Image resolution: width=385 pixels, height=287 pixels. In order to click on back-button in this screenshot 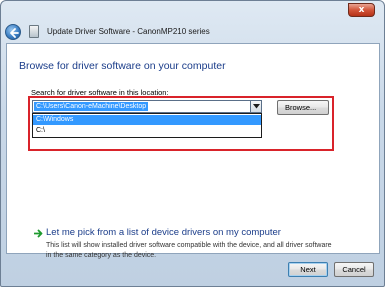, I will do `click(13, 32)`.